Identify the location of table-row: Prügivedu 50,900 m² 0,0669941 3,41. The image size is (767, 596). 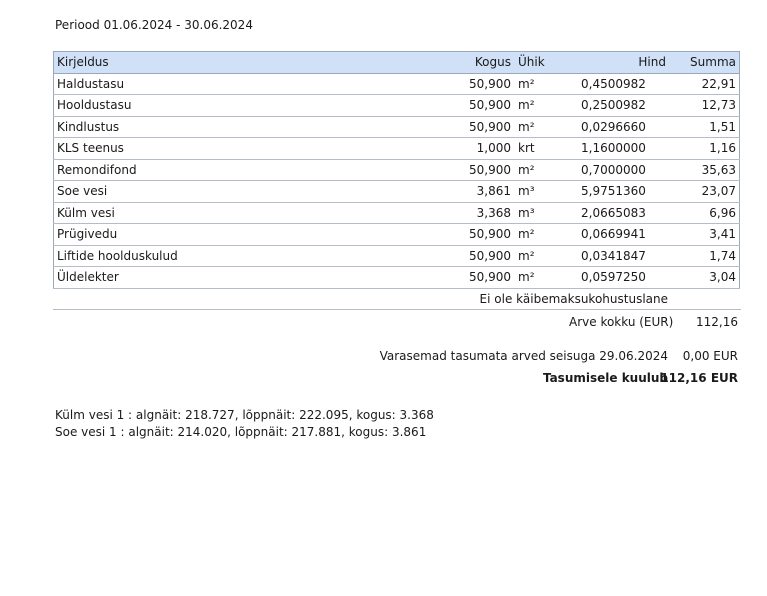
(396, 234).